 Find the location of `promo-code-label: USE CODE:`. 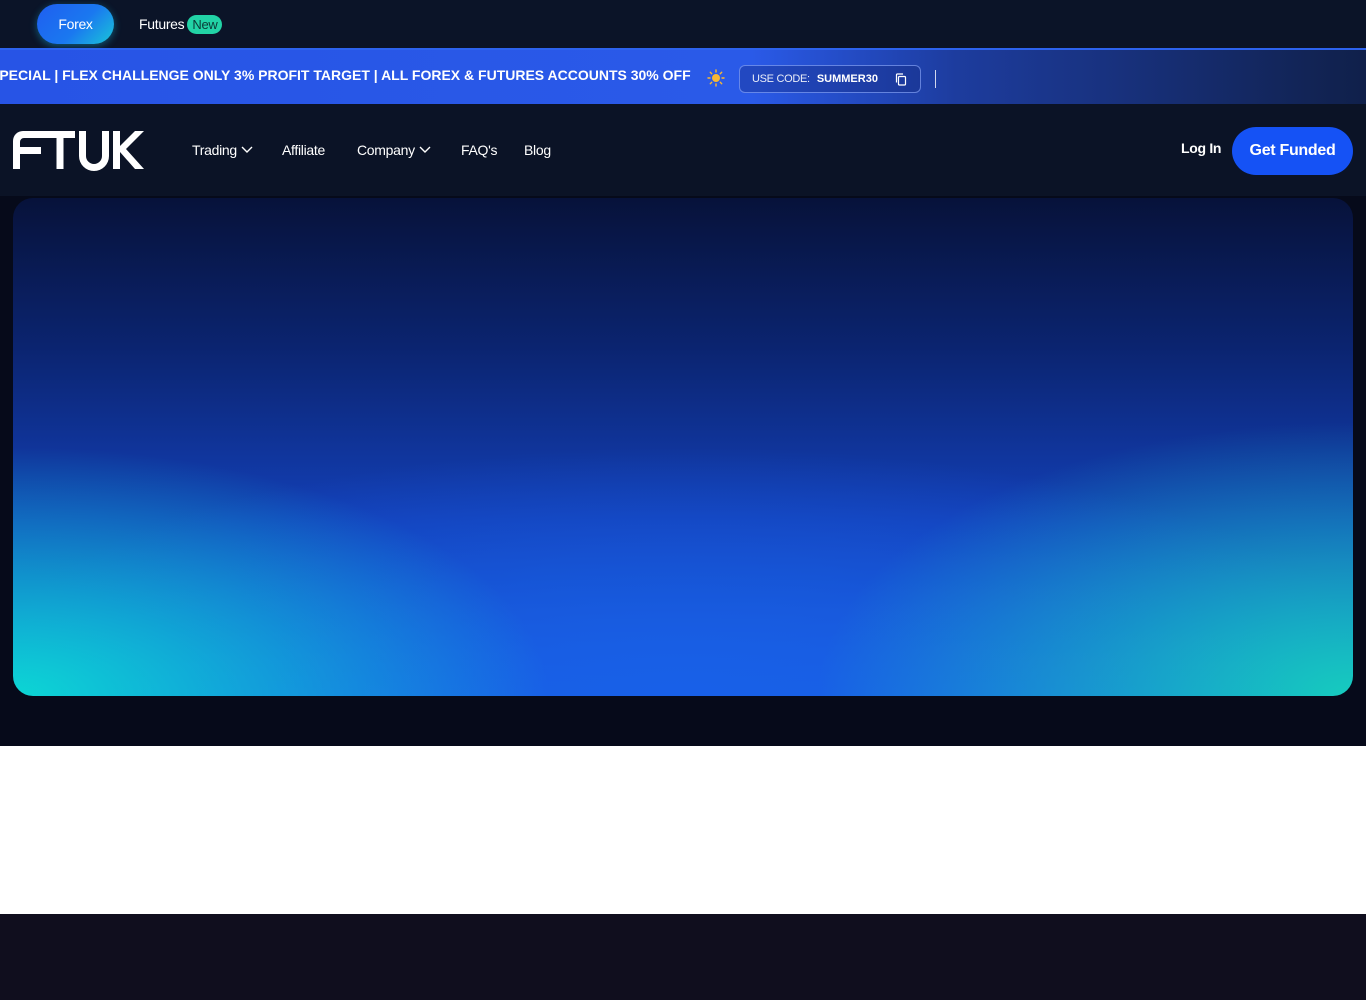

promo-code-label: USE CODE: is located at coordinates (781, 79).